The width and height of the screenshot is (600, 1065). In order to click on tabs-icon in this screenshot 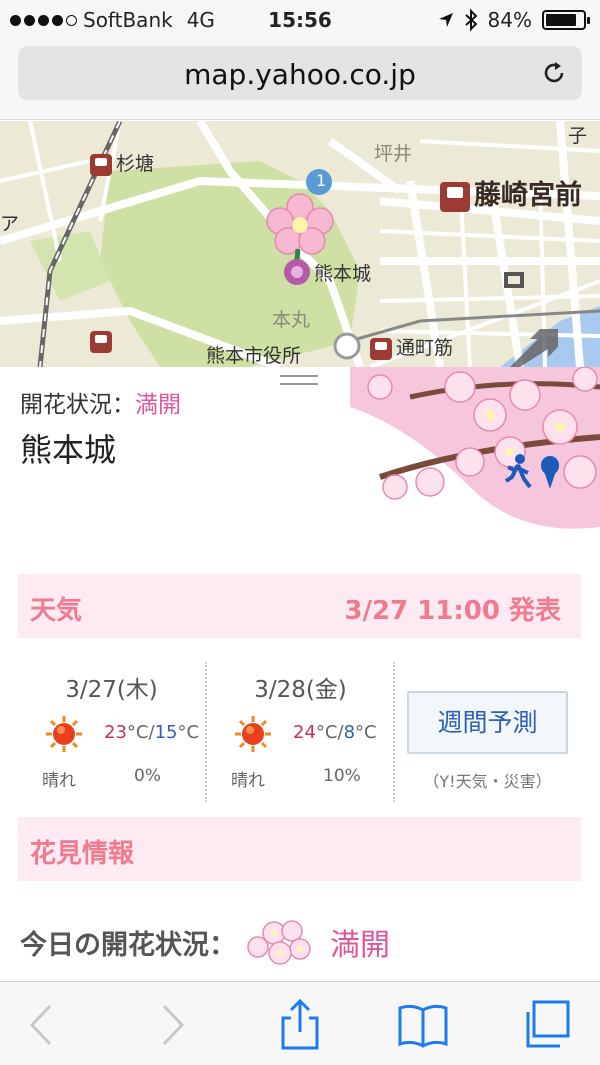, I will do `click(547, 1025)`.